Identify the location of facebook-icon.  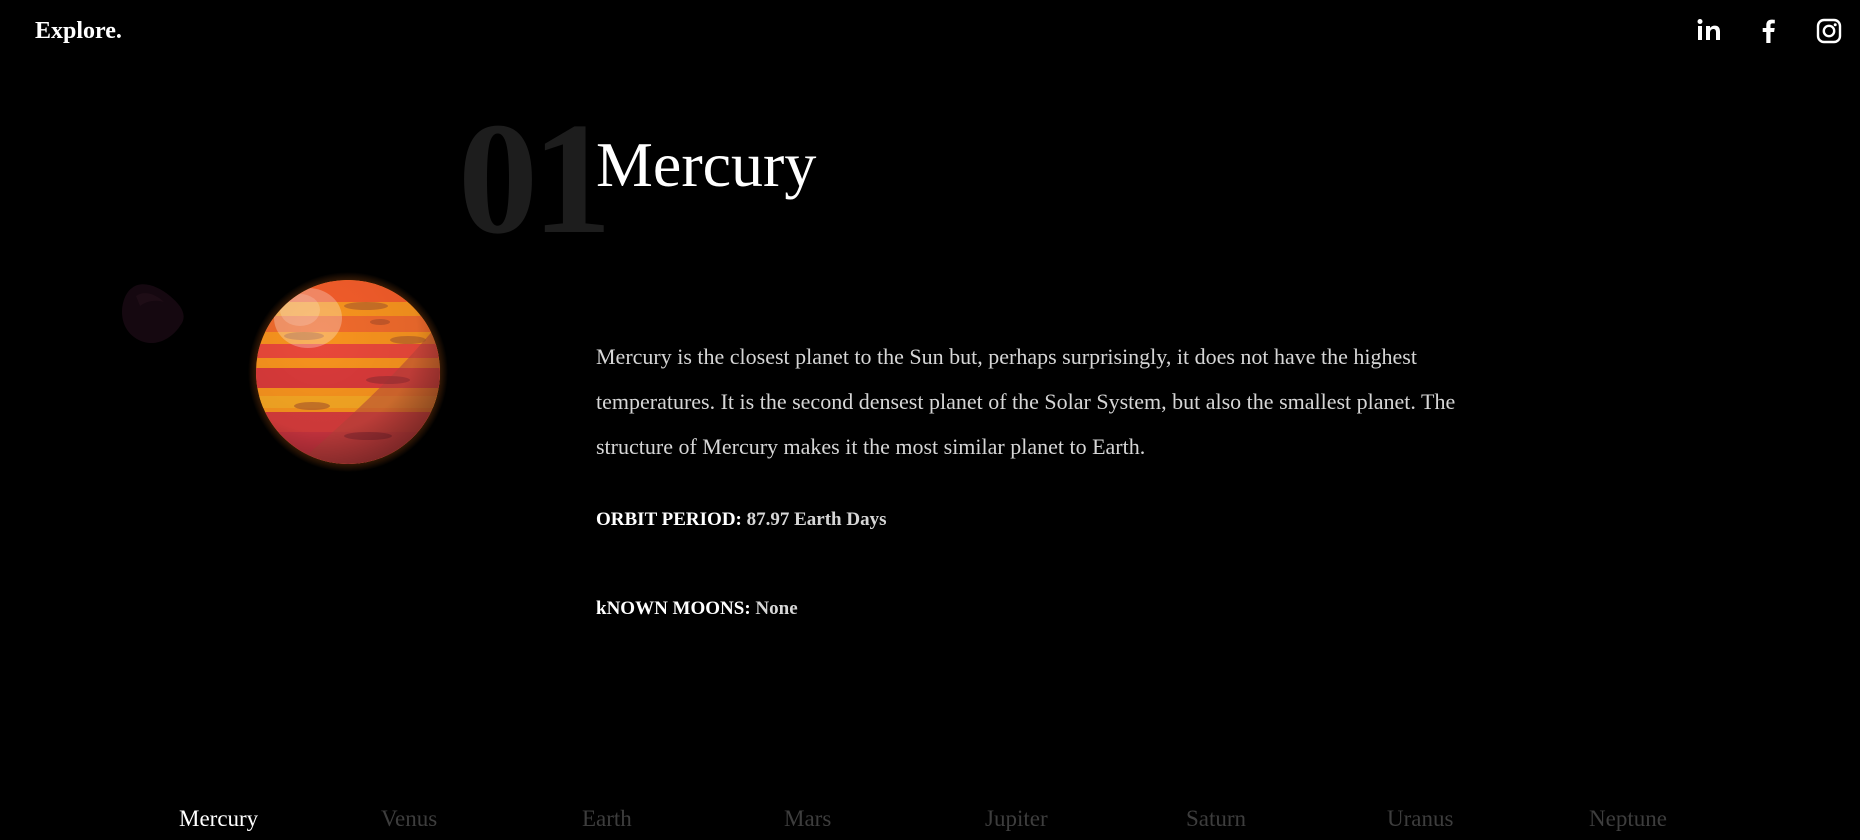
(1769, 31).